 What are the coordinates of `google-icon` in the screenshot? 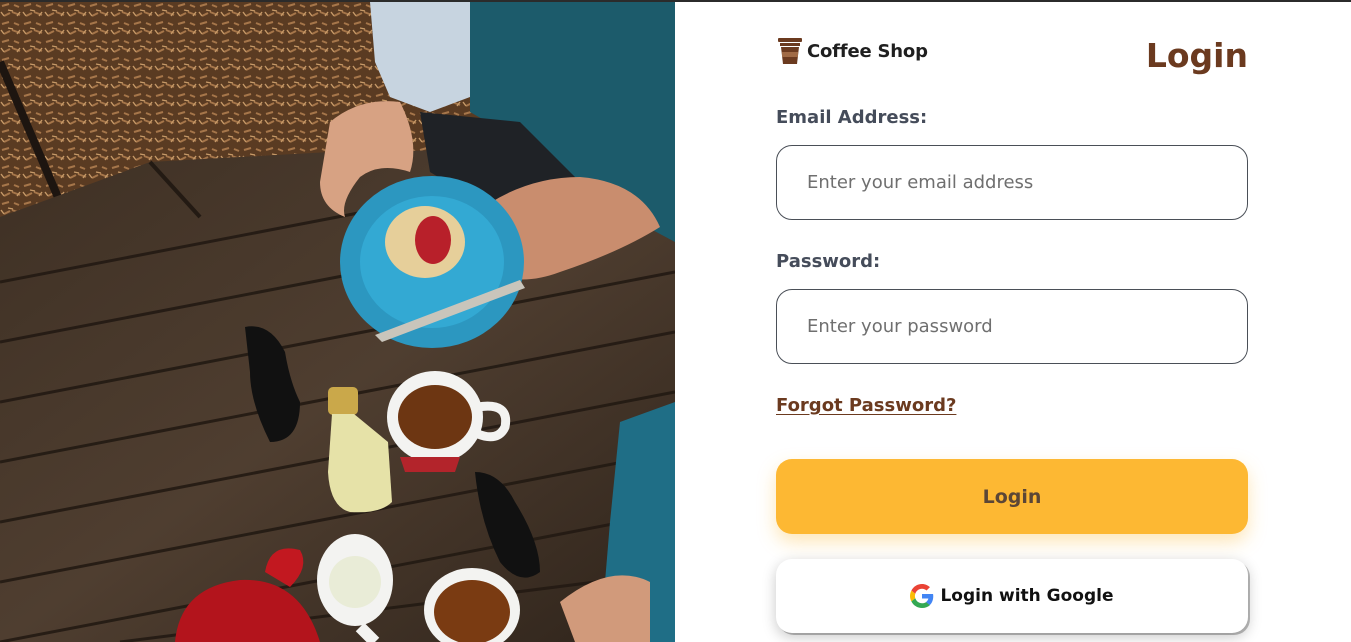 It's located at (922, 596).